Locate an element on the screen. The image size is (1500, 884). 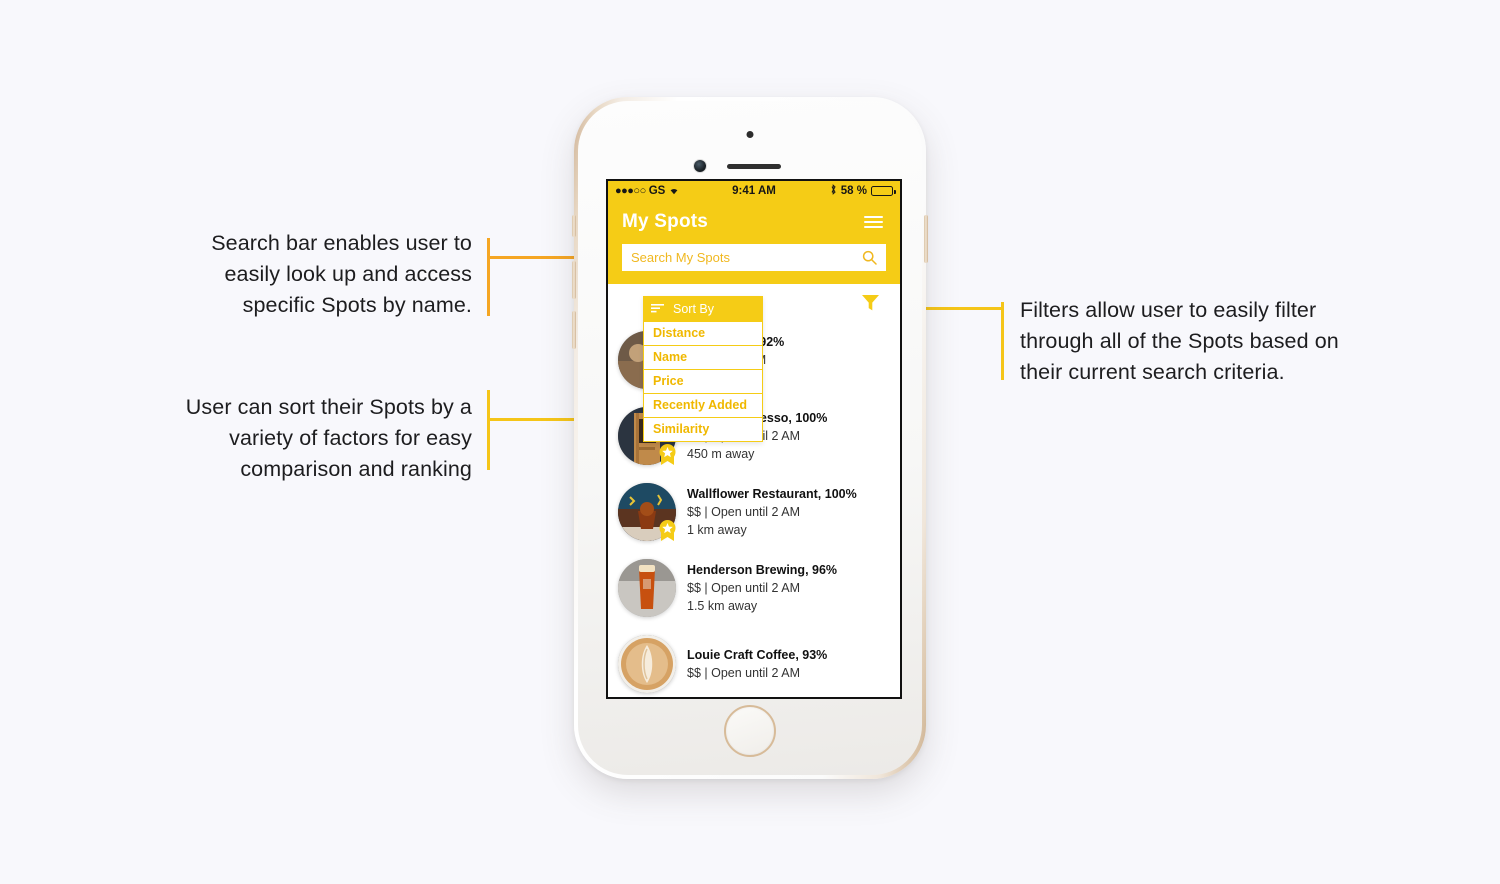
hamburger-menu-icon is located at coordinates (873, 222).